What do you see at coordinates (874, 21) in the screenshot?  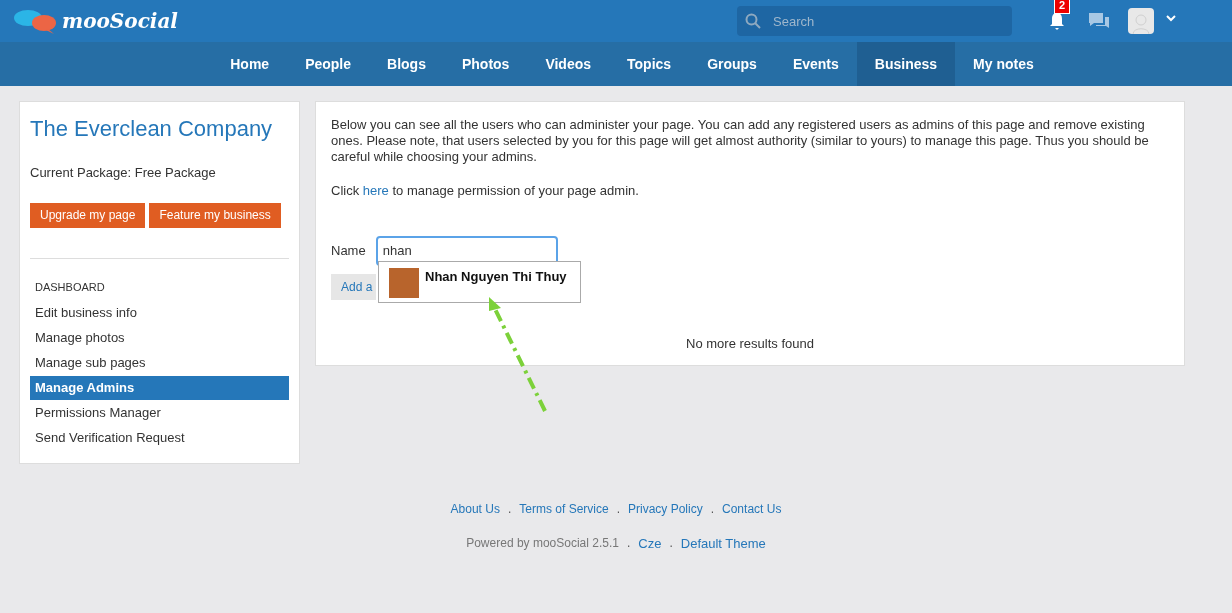 I see `search-field: Search` at bounding box center [874, 21].